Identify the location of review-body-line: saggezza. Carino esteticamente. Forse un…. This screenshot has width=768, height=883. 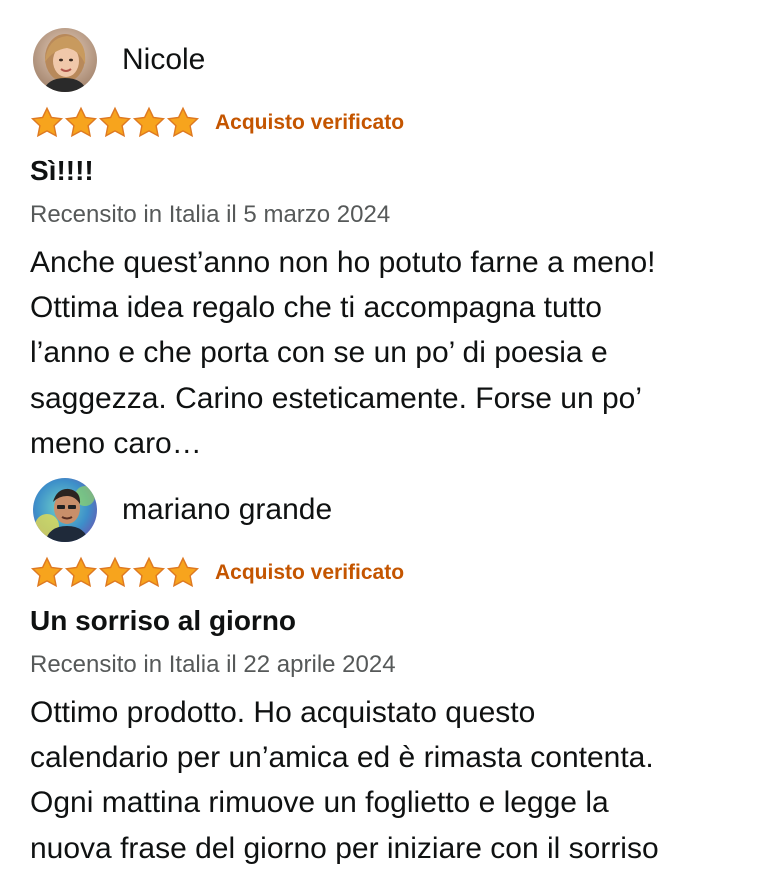
(336, 398).